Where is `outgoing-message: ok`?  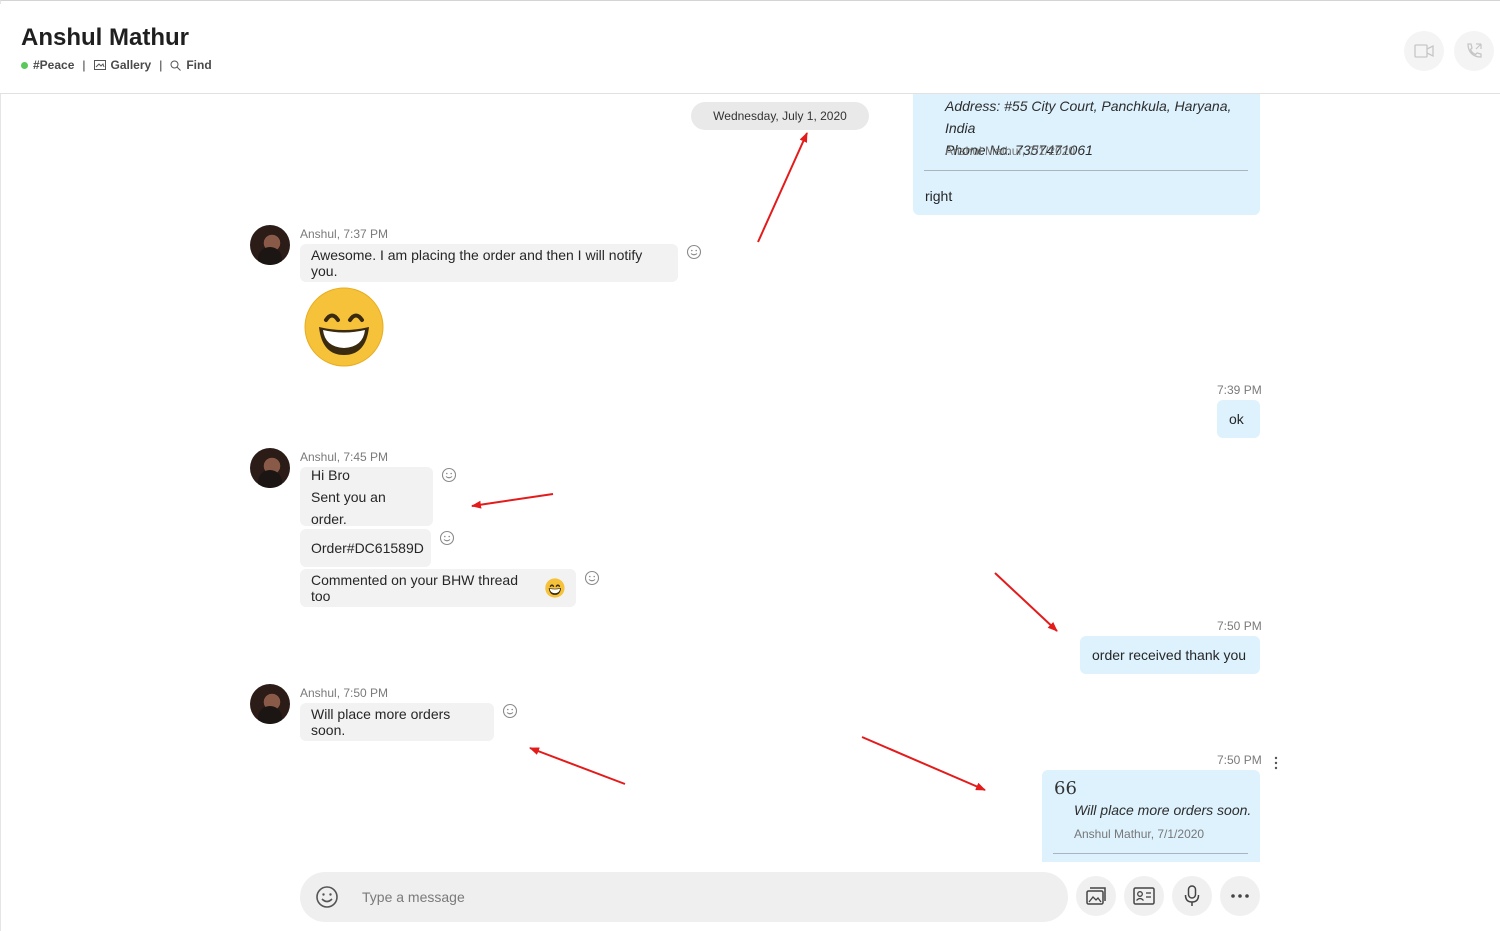 outgoing-message: ok is located at coordinates (1238, 419).